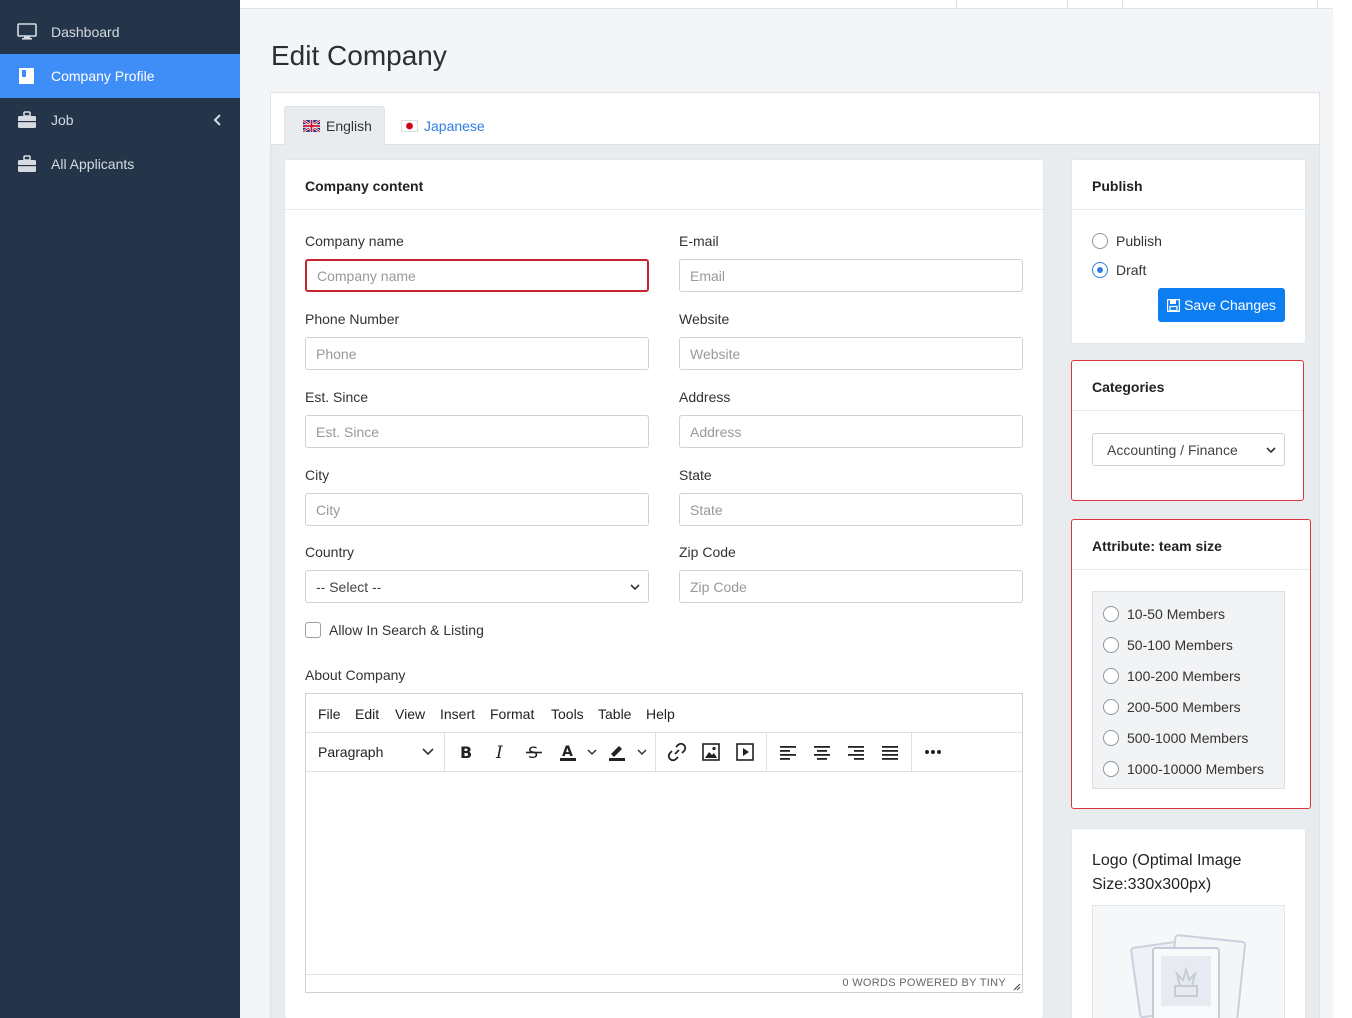  Describe the element at coordinates (120, 164) in the screenshot. I see `sidebar-item-all-applicants: All Applicants` at that location.